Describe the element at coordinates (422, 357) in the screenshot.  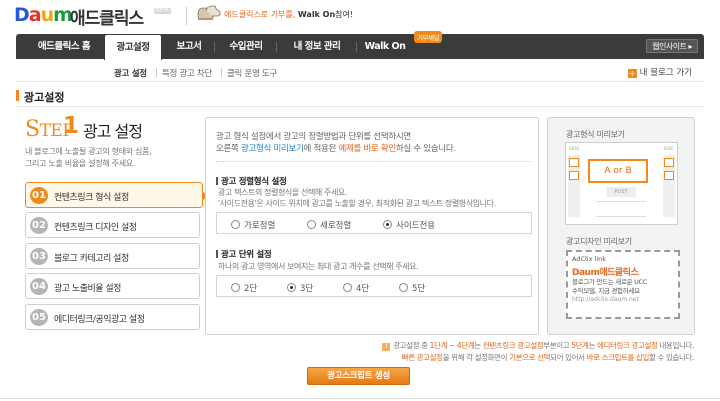
I see `notice-highlight: 빠른 광고설정` at that location.